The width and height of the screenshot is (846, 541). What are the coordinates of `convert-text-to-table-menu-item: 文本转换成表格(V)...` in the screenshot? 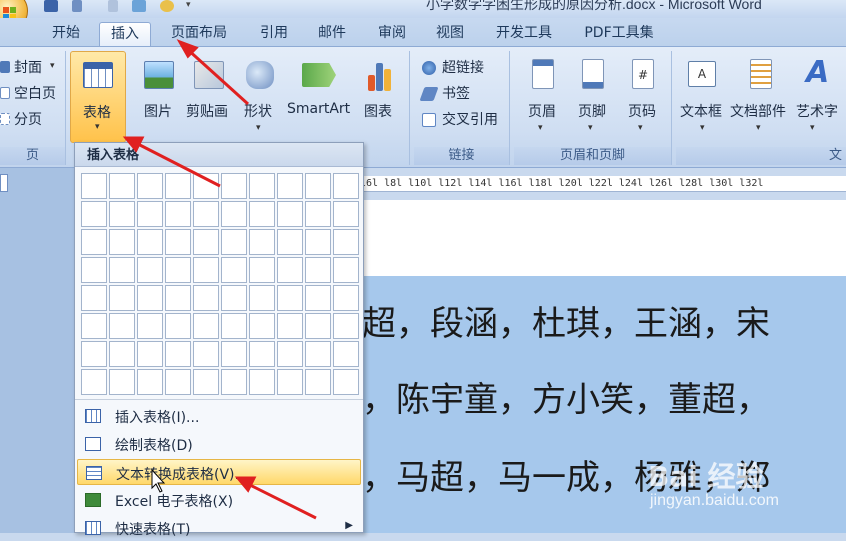 It's located at (219, 472).